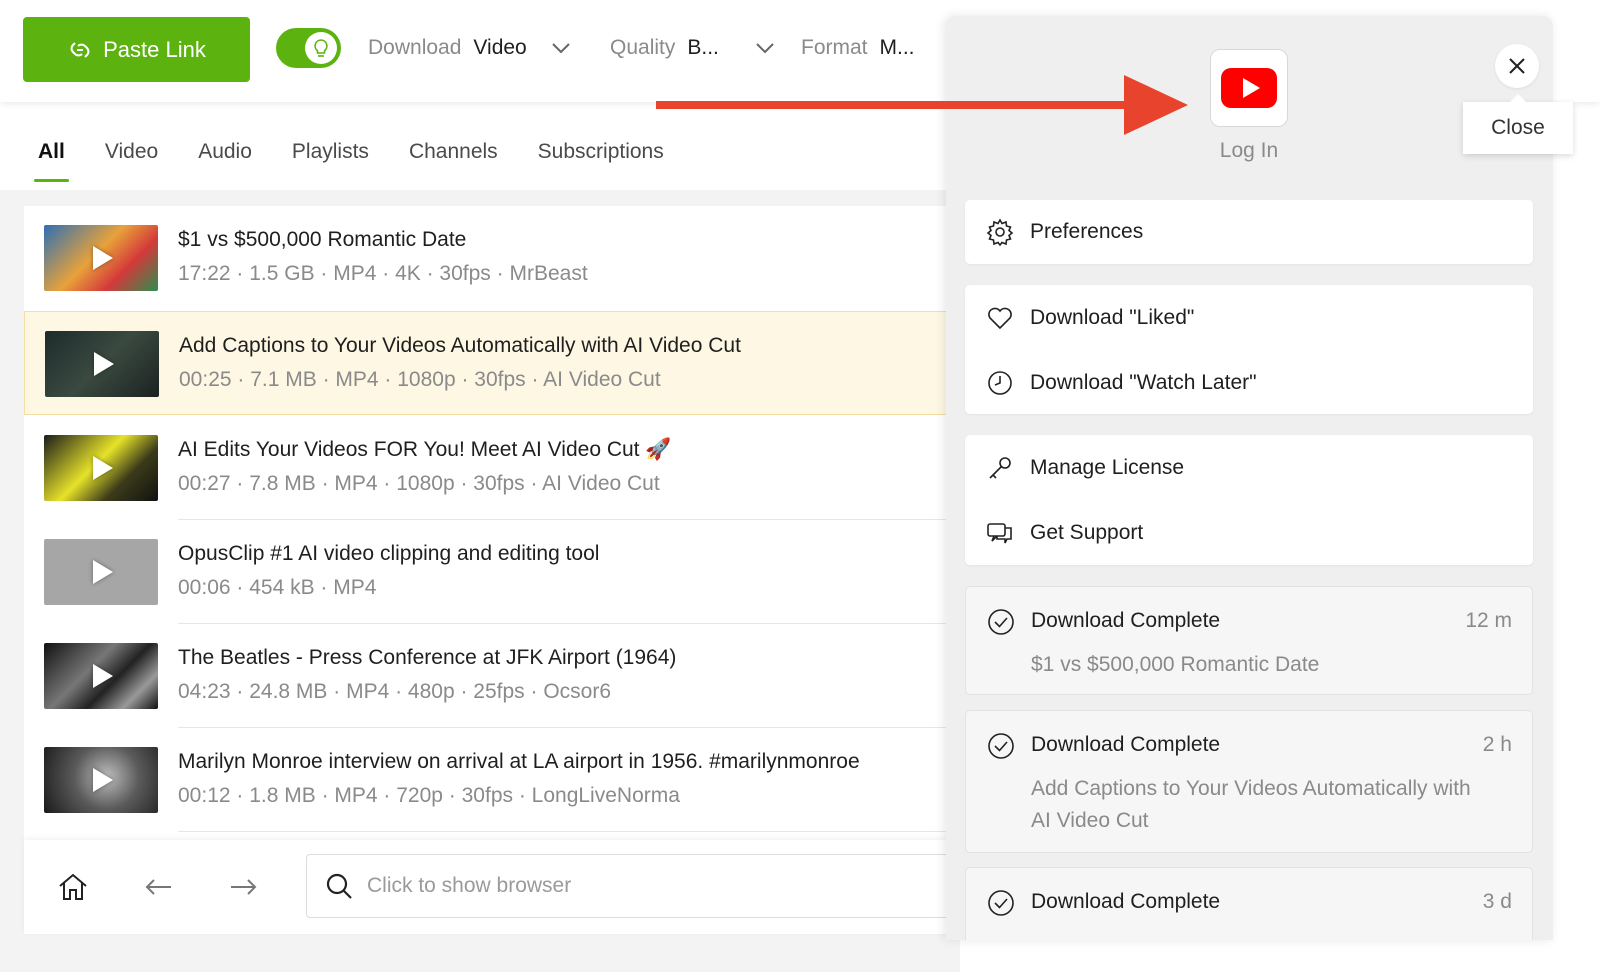 Image resolution: width=1600 pixels, height=972 pixels. Describe the element at coordinates (1112, 317) in the screenshot. I see `menu-item-label: Download "Liked"` at that location.